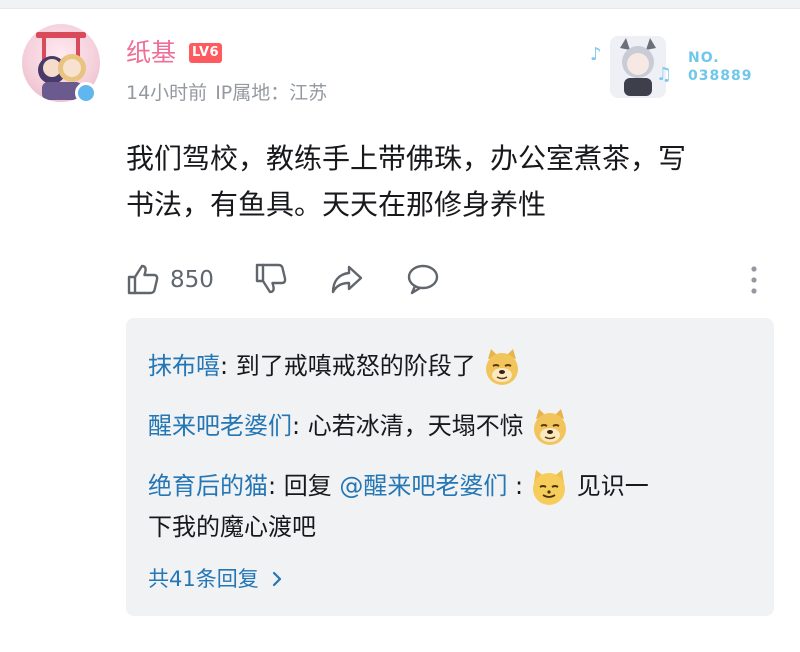 This screenshot has width=800, height=652. I want to click on reply-text: 见识一, so click(612, 486).